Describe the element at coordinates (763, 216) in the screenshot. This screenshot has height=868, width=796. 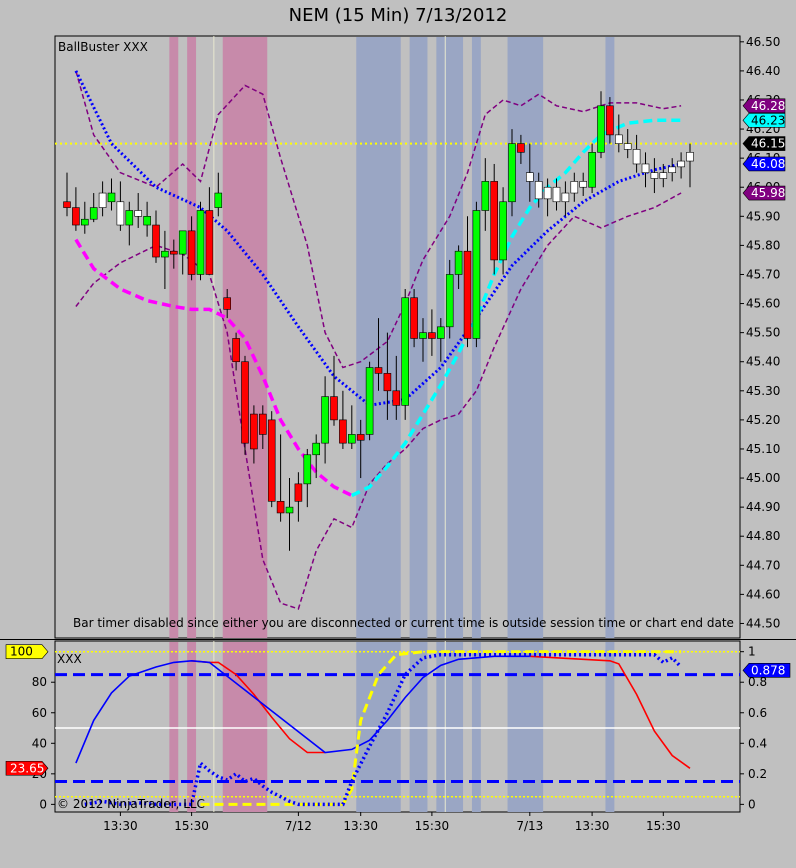
I see `price-tick-label: 45.90` at that location.